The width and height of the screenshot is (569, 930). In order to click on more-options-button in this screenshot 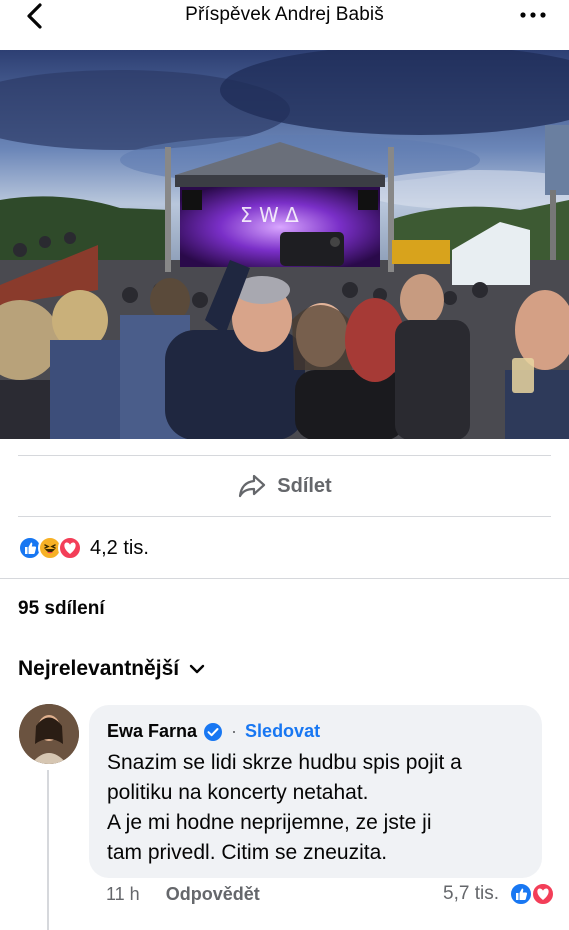, I will do `click(533, 14)`.